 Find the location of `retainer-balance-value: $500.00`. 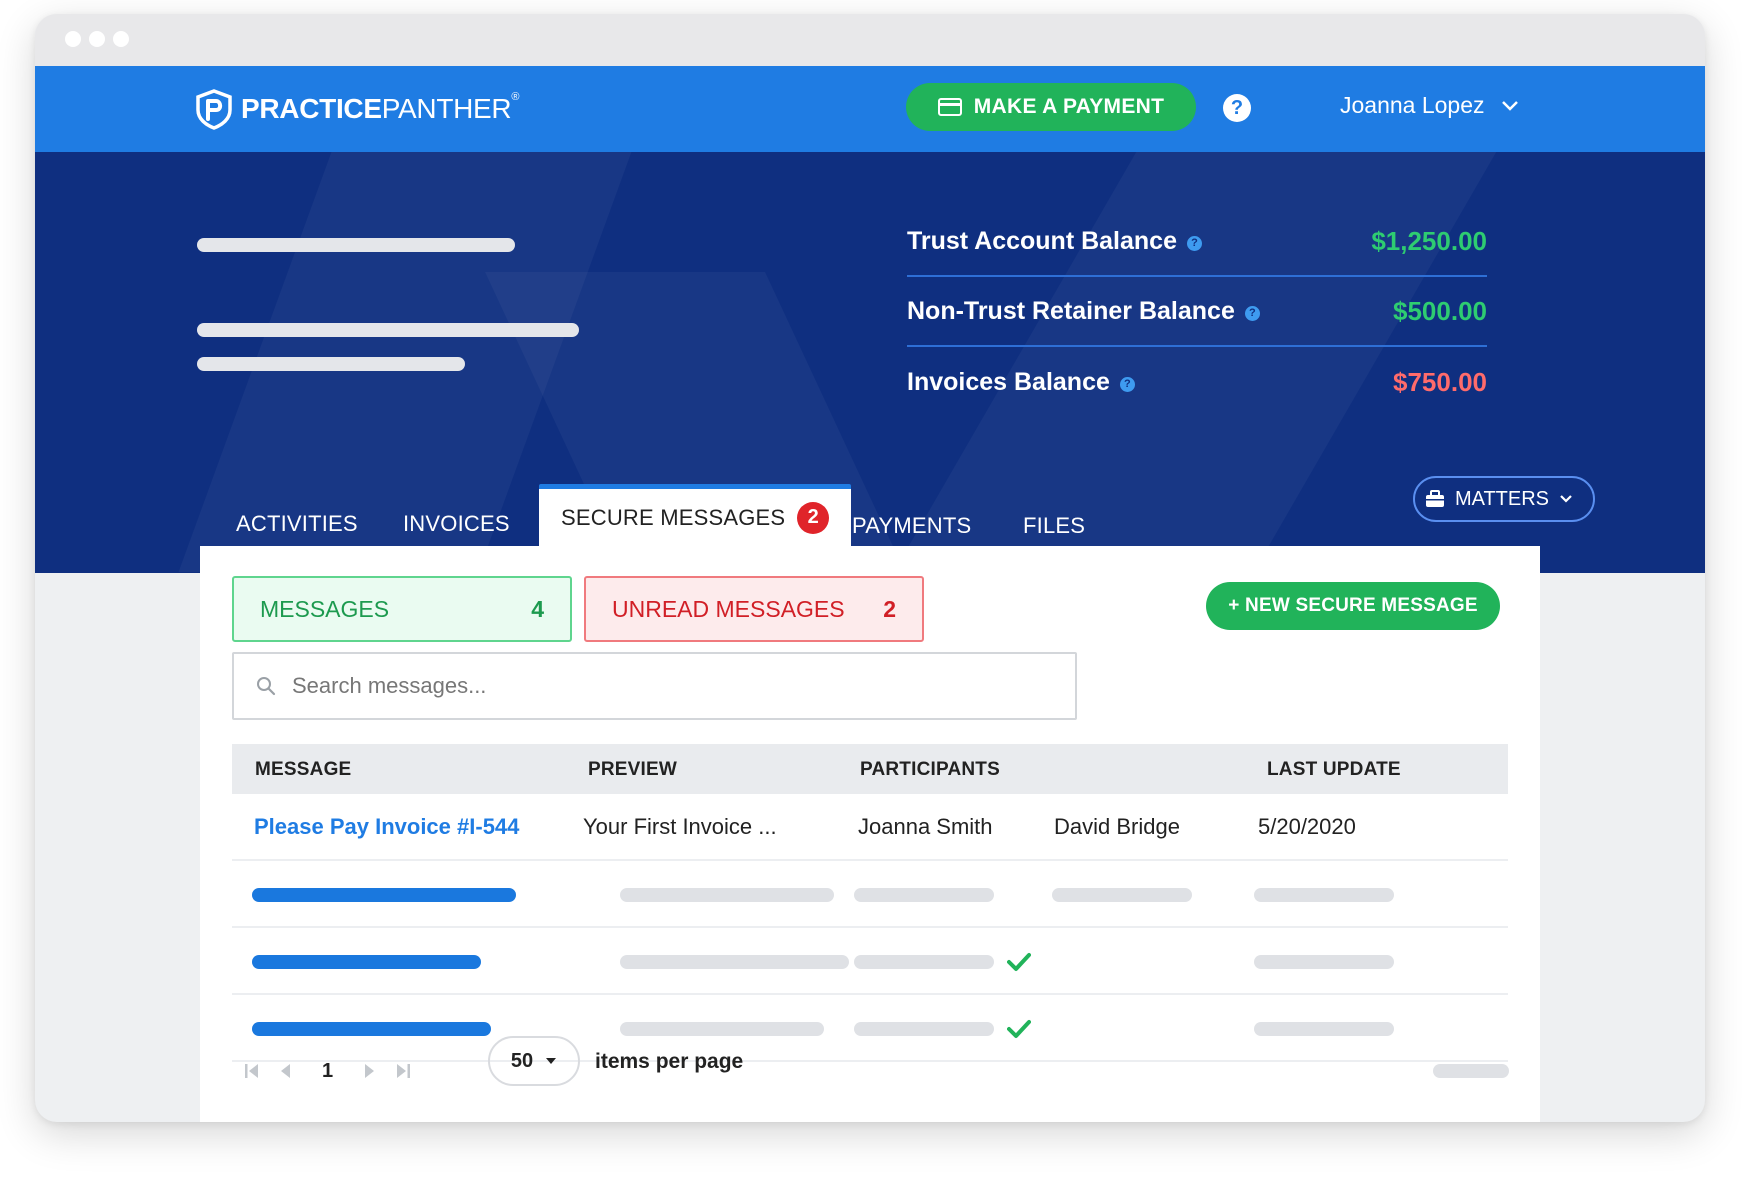

retainer-balance-value: $500.00 is located at coordinates (1440, 310).